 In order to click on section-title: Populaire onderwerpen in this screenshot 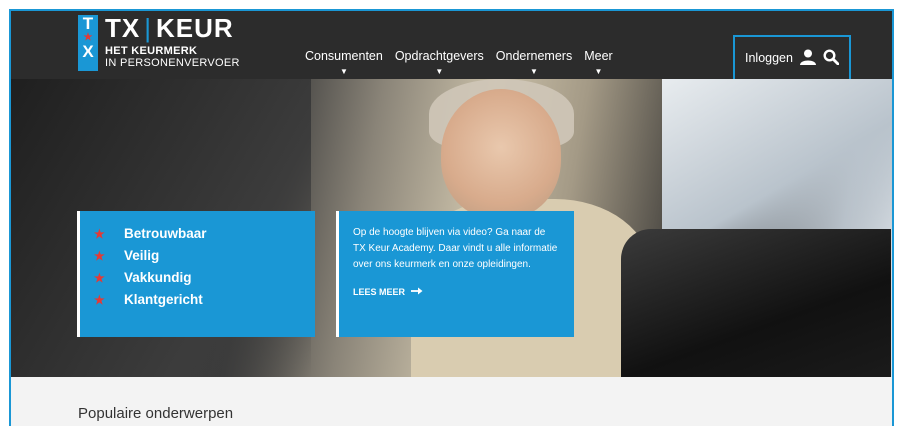, I will do `click(156, 413)`.